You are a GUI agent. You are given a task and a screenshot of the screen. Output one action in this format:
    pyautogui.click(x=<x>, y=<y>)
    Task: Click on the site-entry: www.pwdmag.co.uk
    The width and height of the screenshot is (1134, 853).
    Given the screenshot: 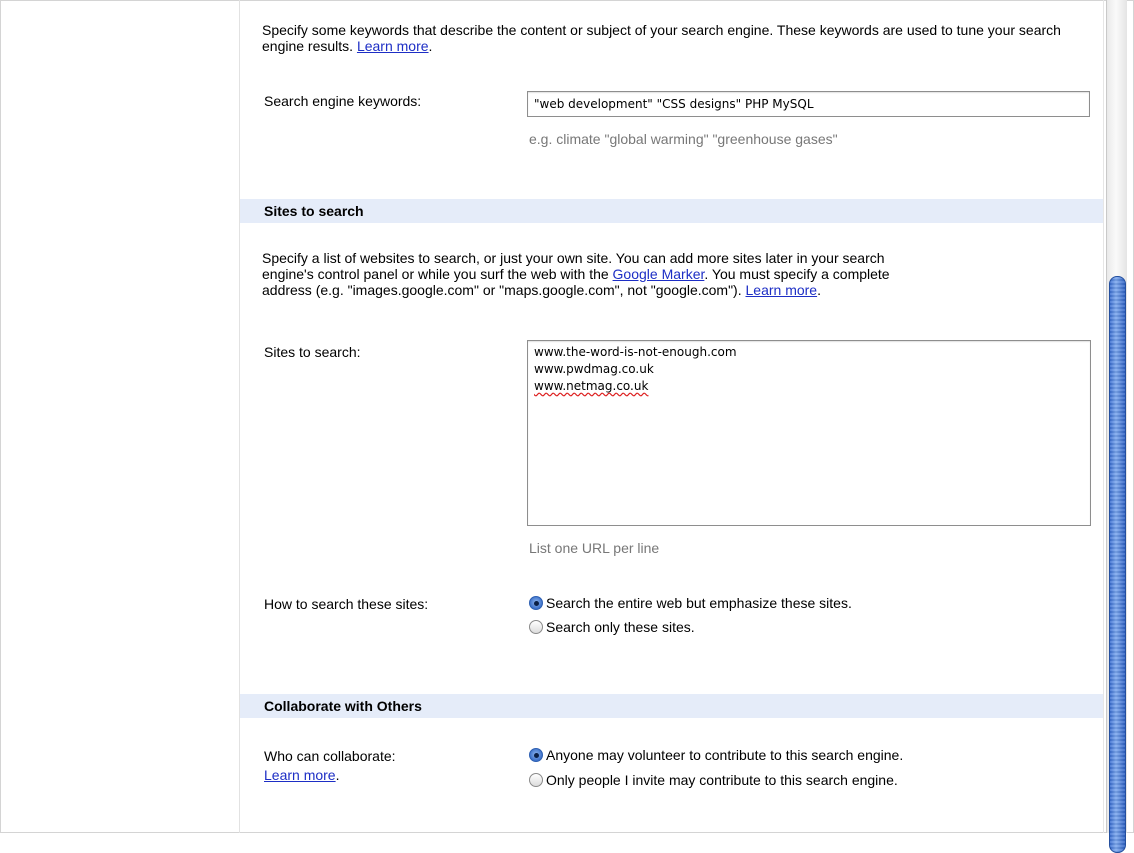 What is the action you would take?
    pyautogui.click(x=594, y=369)
    